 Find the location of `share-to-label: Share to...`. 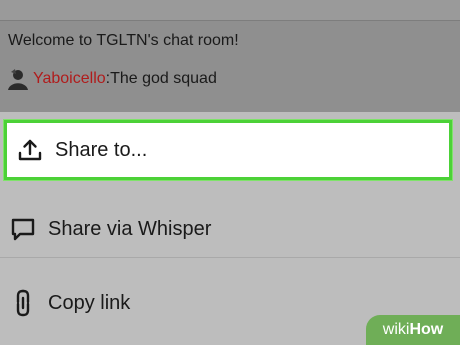

share-to-label: Share to... is located at coordinates (101, 149).